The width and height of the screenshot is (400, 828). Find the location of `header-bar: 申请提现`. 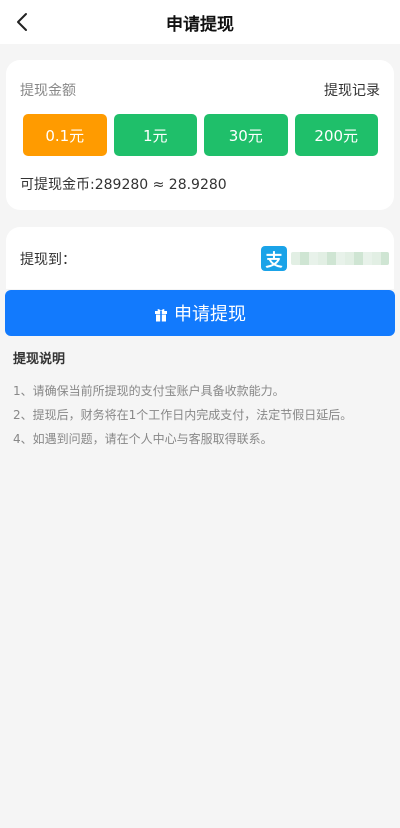

header-bar: 申请提现 is located at coordinates (200, 22).